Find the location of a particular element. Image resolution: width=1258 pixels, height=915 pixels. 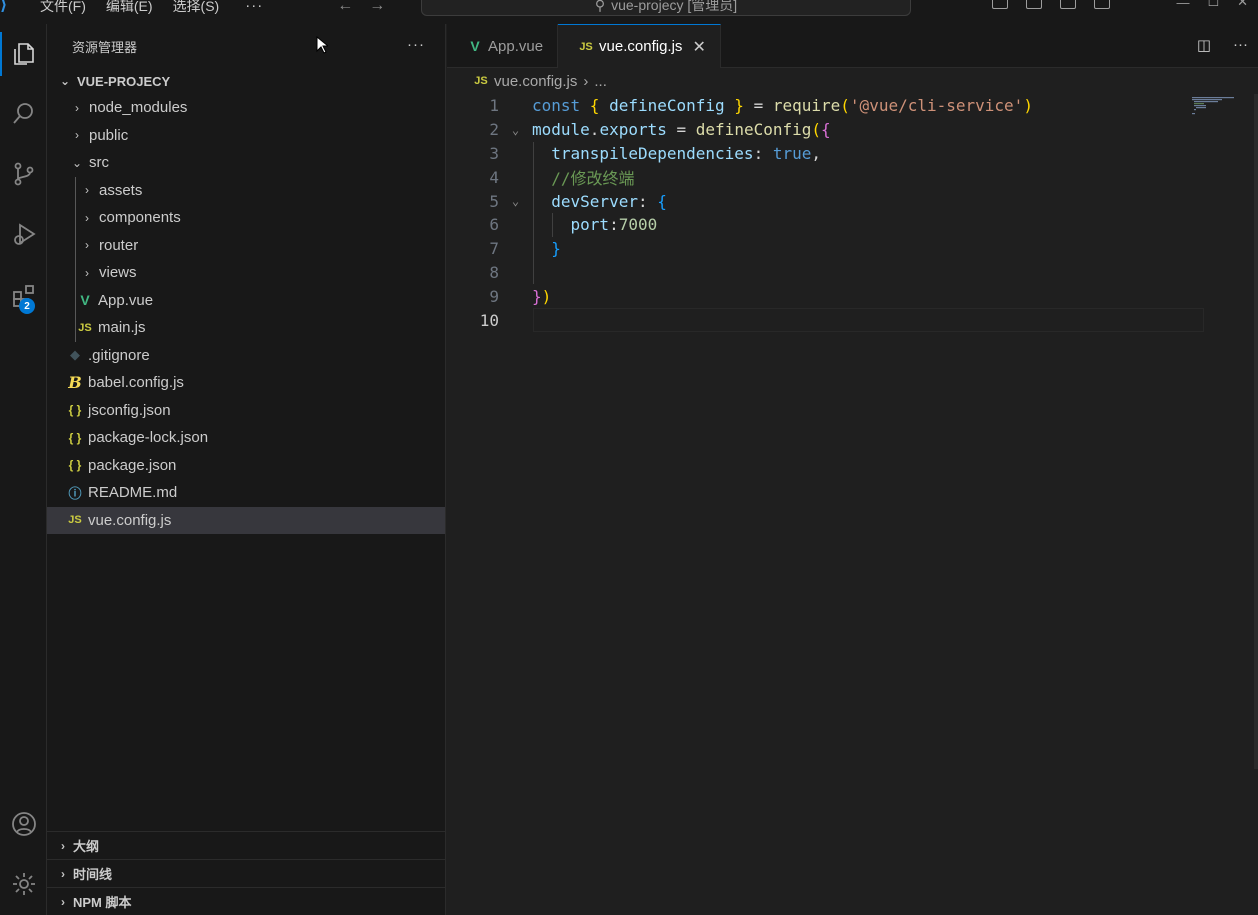

toggle-sidebar-icon is located at coordinates (1000, 4).